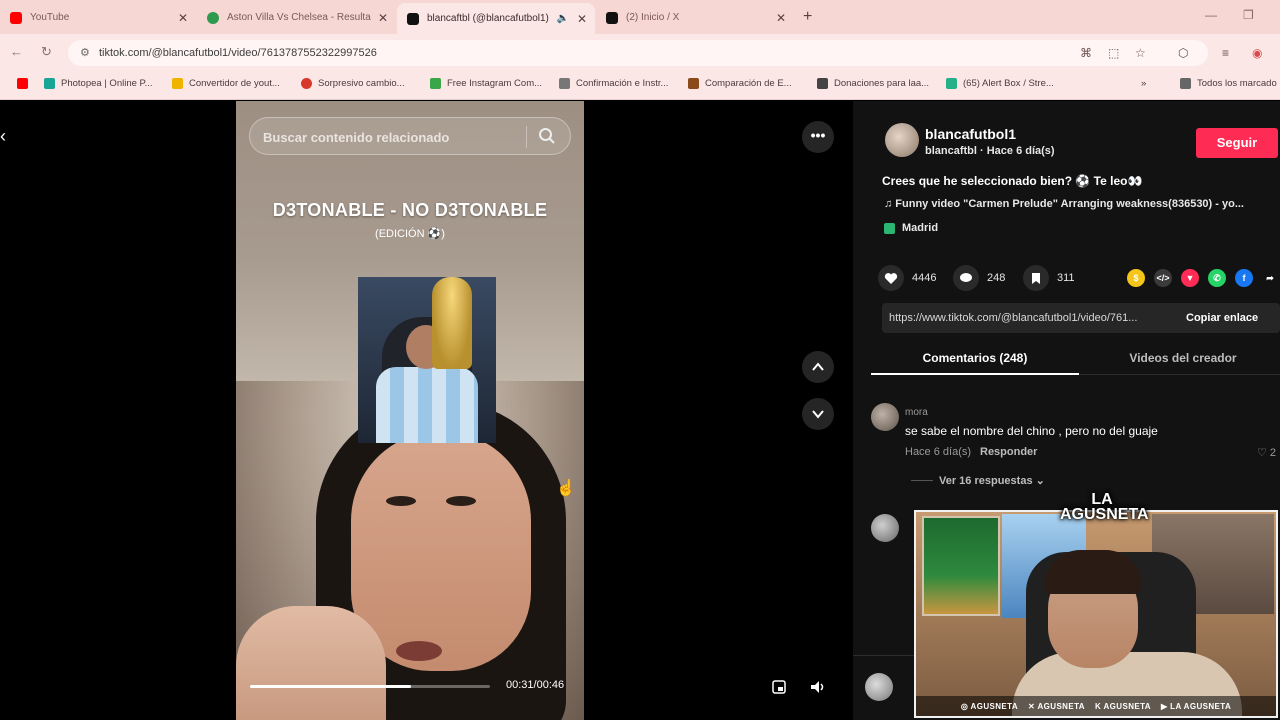  What do you see at coordinates (920, 228) in the screenshot?
I see `location-label: Madrid` at bounding box center [920, 228].